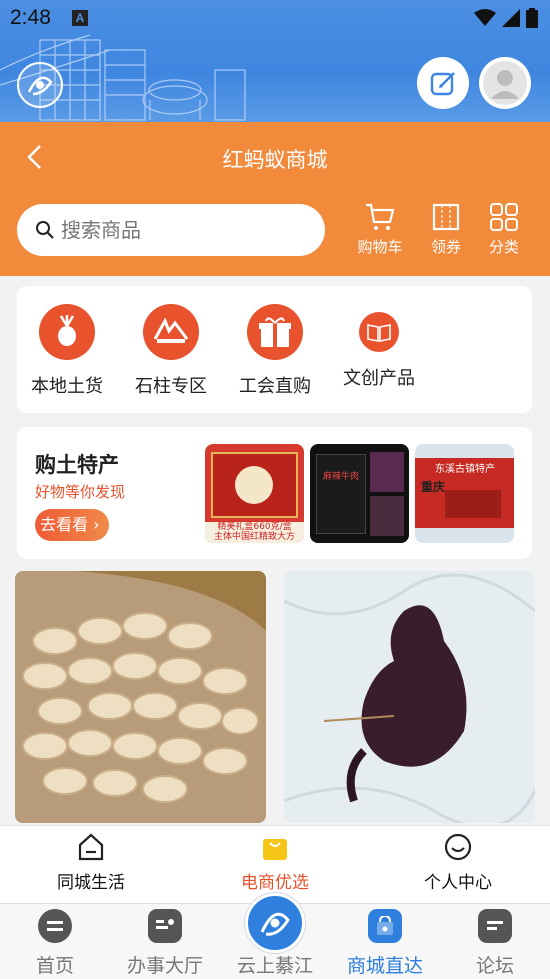 The height and width of the screenshot is (979, 550). I want to click on nav-label: 首页, so click(54, 966).